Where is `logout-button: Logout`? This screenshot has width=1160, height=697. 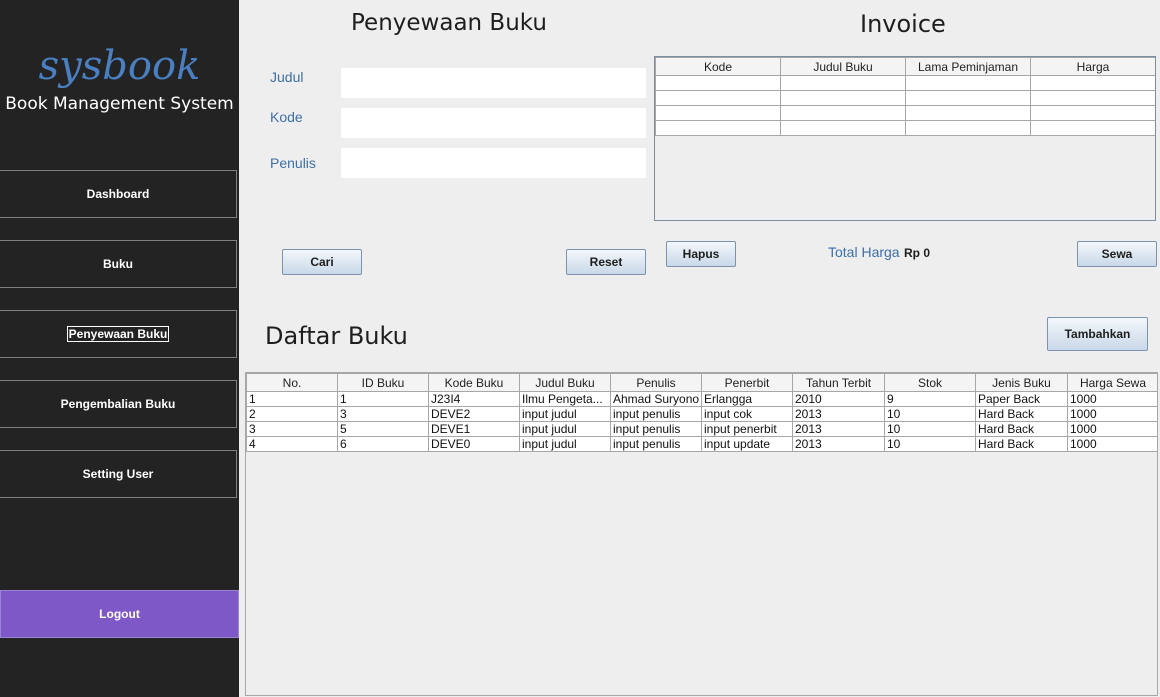 logout-button: Logout is located at coordinates (119, 614).